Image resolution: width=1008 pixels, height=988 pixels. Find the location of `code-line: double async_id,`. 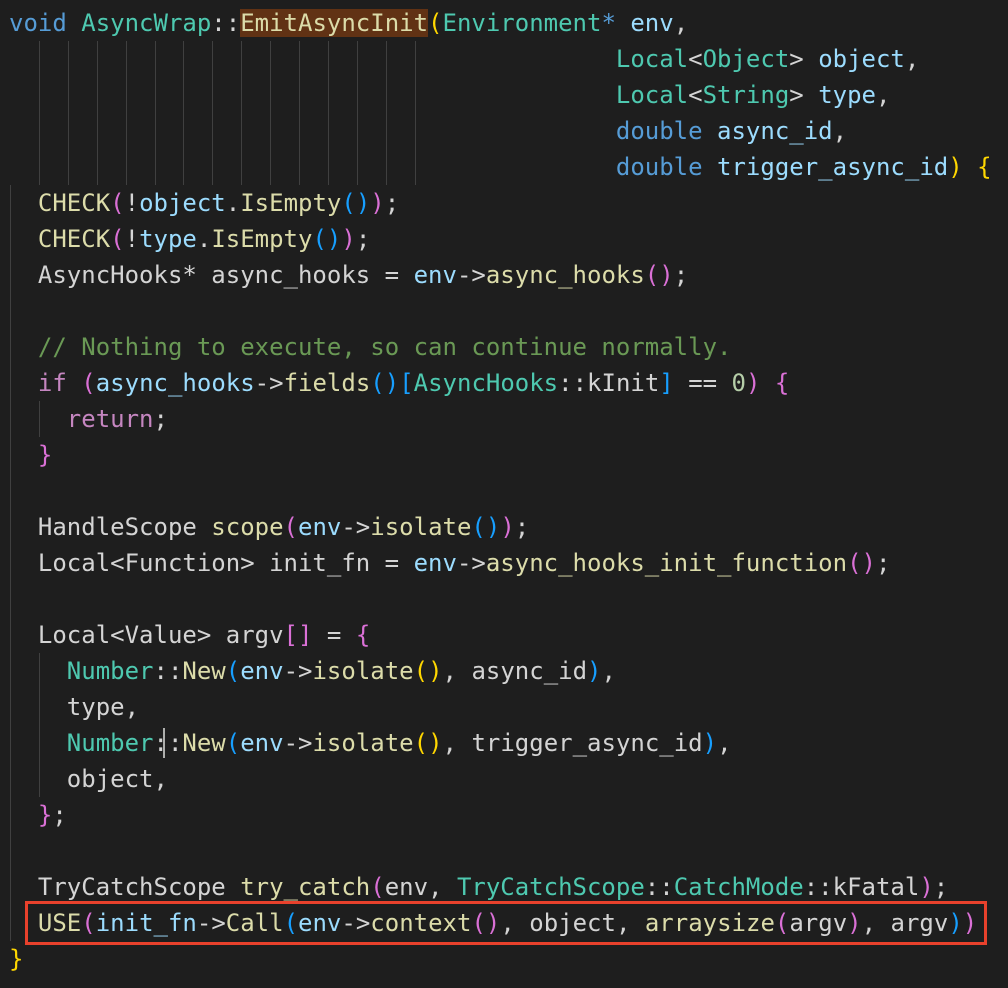

code-line: double async_id, is located at coordinates (428, 131).